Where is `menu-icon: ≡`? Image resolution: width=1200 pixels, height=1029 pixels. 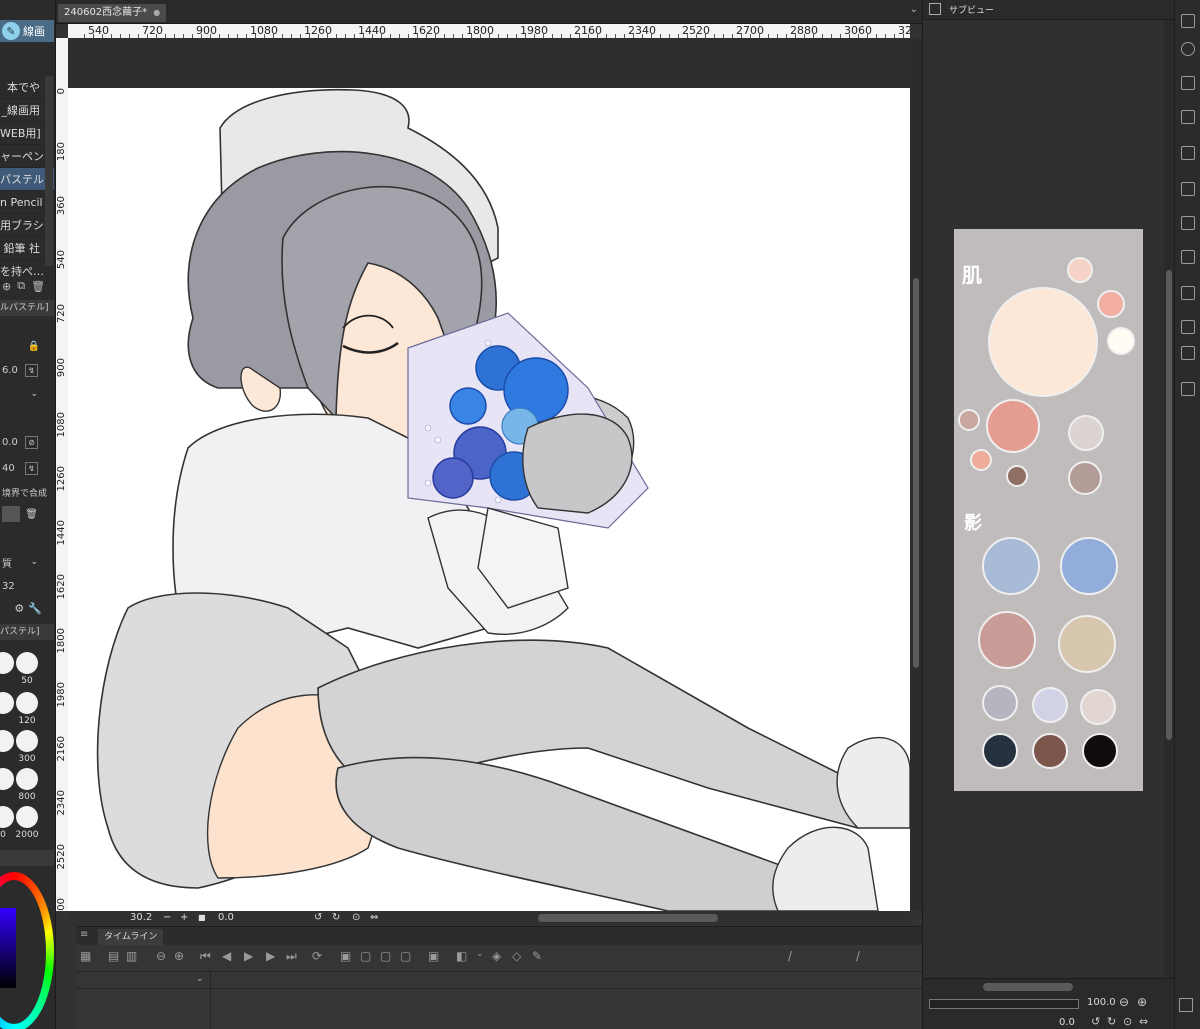 menu-icon: ≡ is located at coordinates (84, 934).